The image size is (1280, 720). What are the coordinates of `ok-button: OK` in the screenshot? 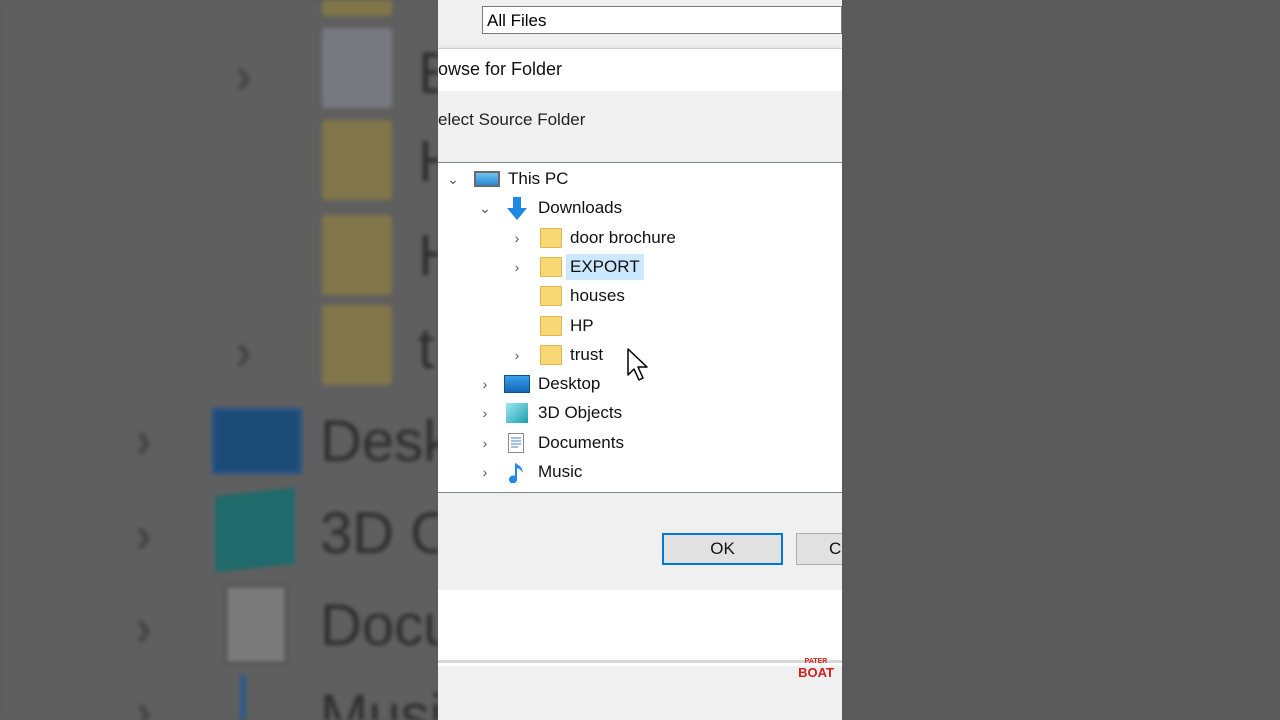 It's located at (722, 549).